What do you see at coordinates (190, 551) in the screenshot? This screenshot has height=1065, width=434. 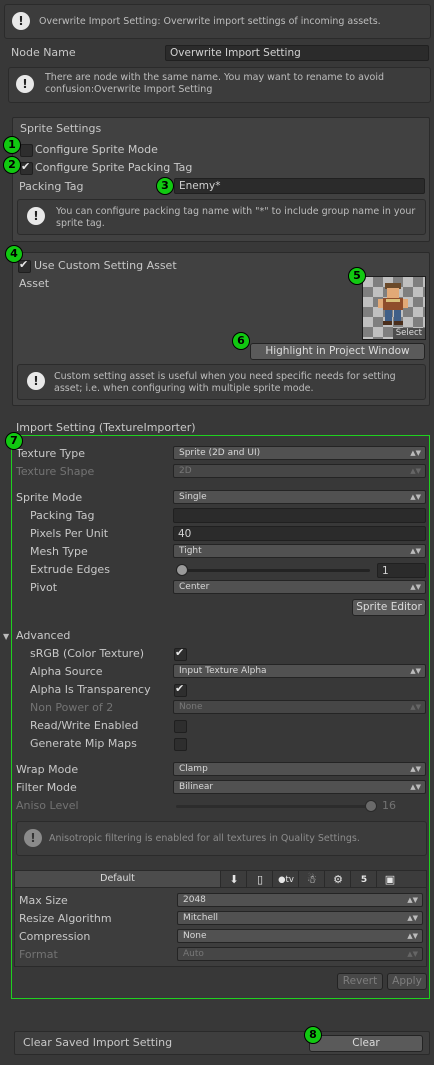 I see `mesh-type-value: Tight` at bounding box center [190, 551].